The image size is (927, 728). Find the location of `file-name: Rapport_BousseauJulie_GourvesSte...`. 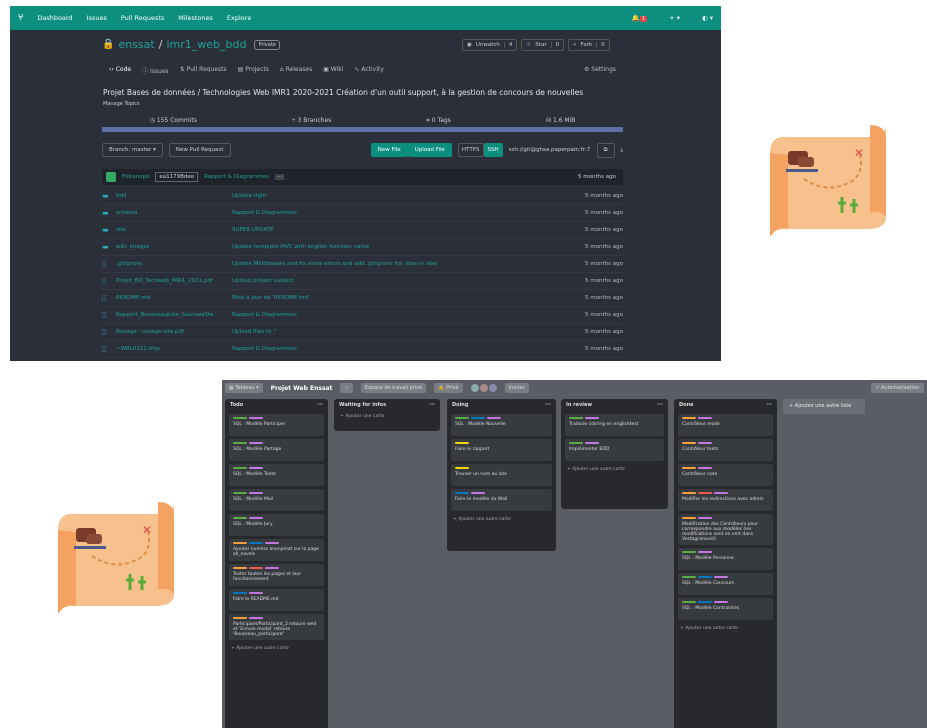

file-name: Rapport_BousseauJulie_GourvesSte... is located at coordinates (174, 315).